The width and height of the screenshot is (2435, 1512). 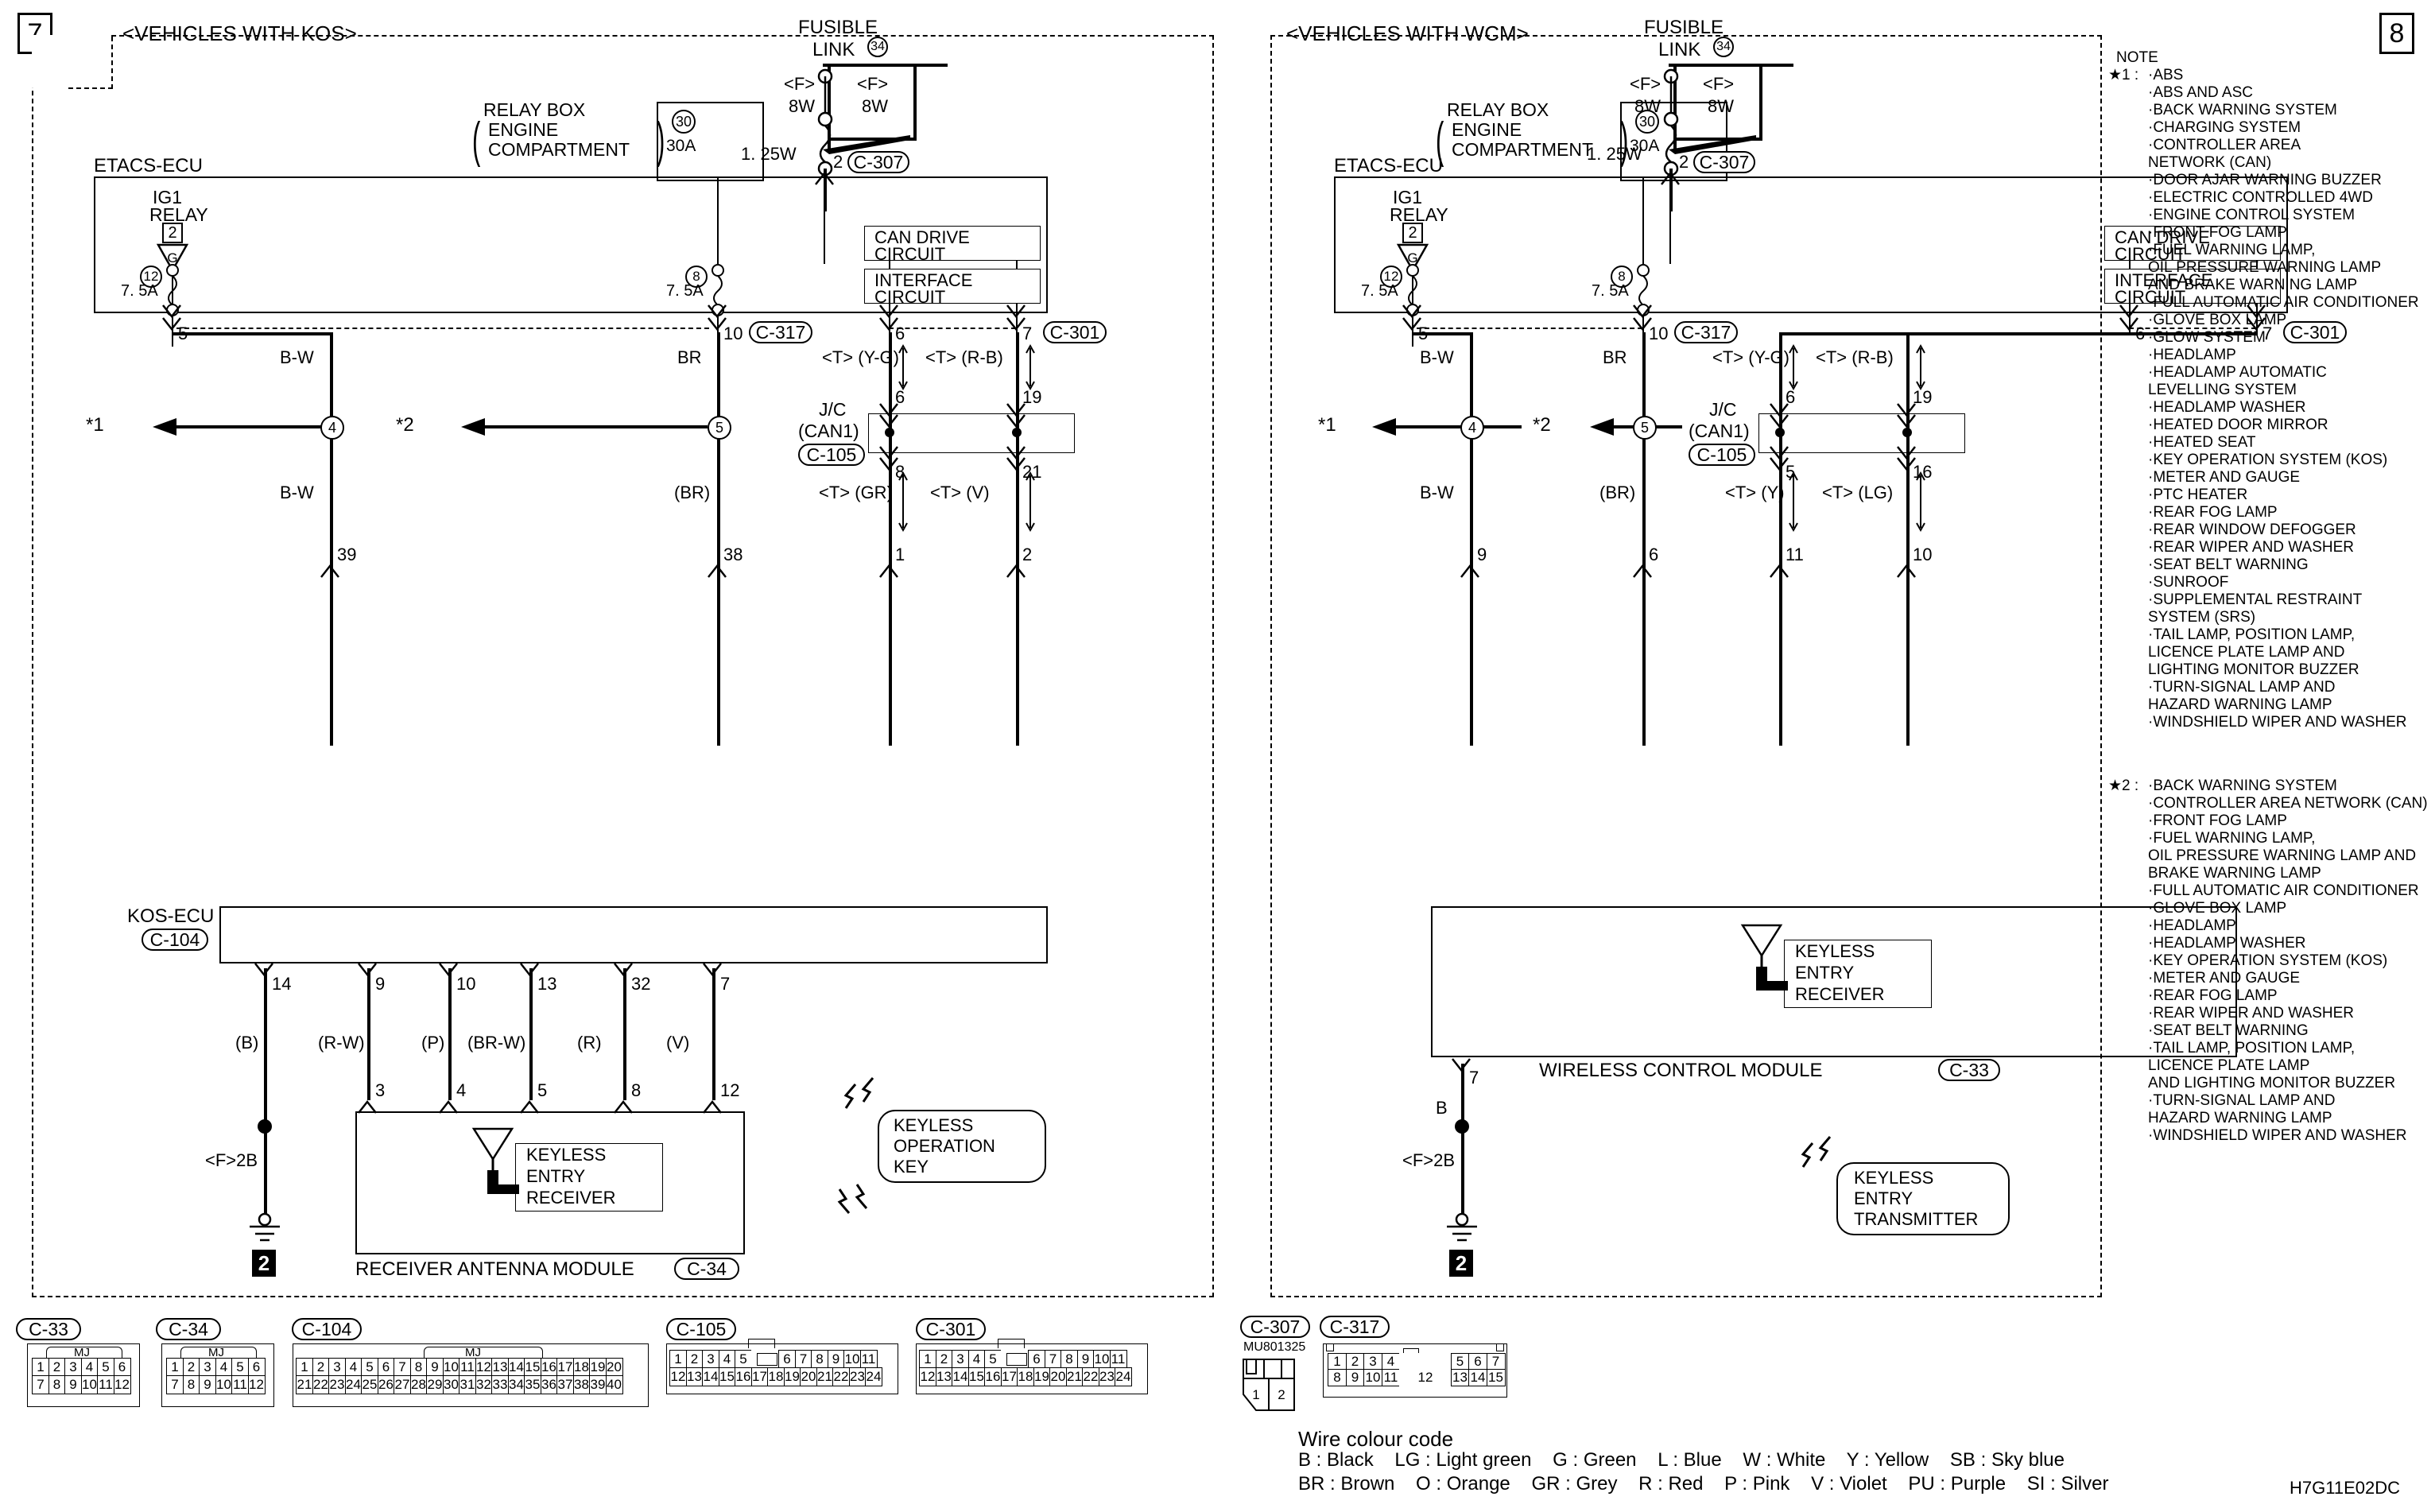 What do you see at coordinates (1719, 84) in the screenshot?
I see `fuse-type-right-8: <F>` at bounding box center [1719, 84].